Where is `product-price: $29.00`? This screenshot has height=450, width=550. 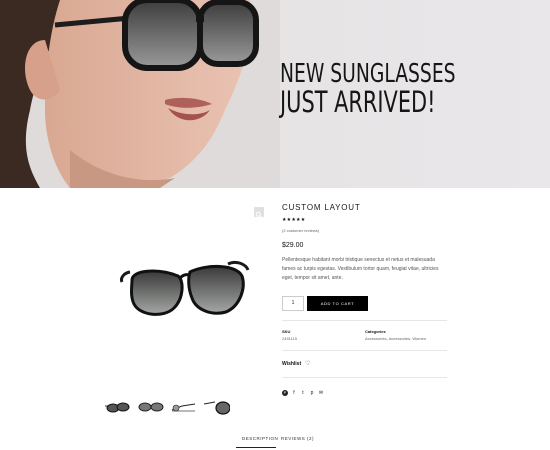 product-price: $29.00 is located at coordinates (293, 245).